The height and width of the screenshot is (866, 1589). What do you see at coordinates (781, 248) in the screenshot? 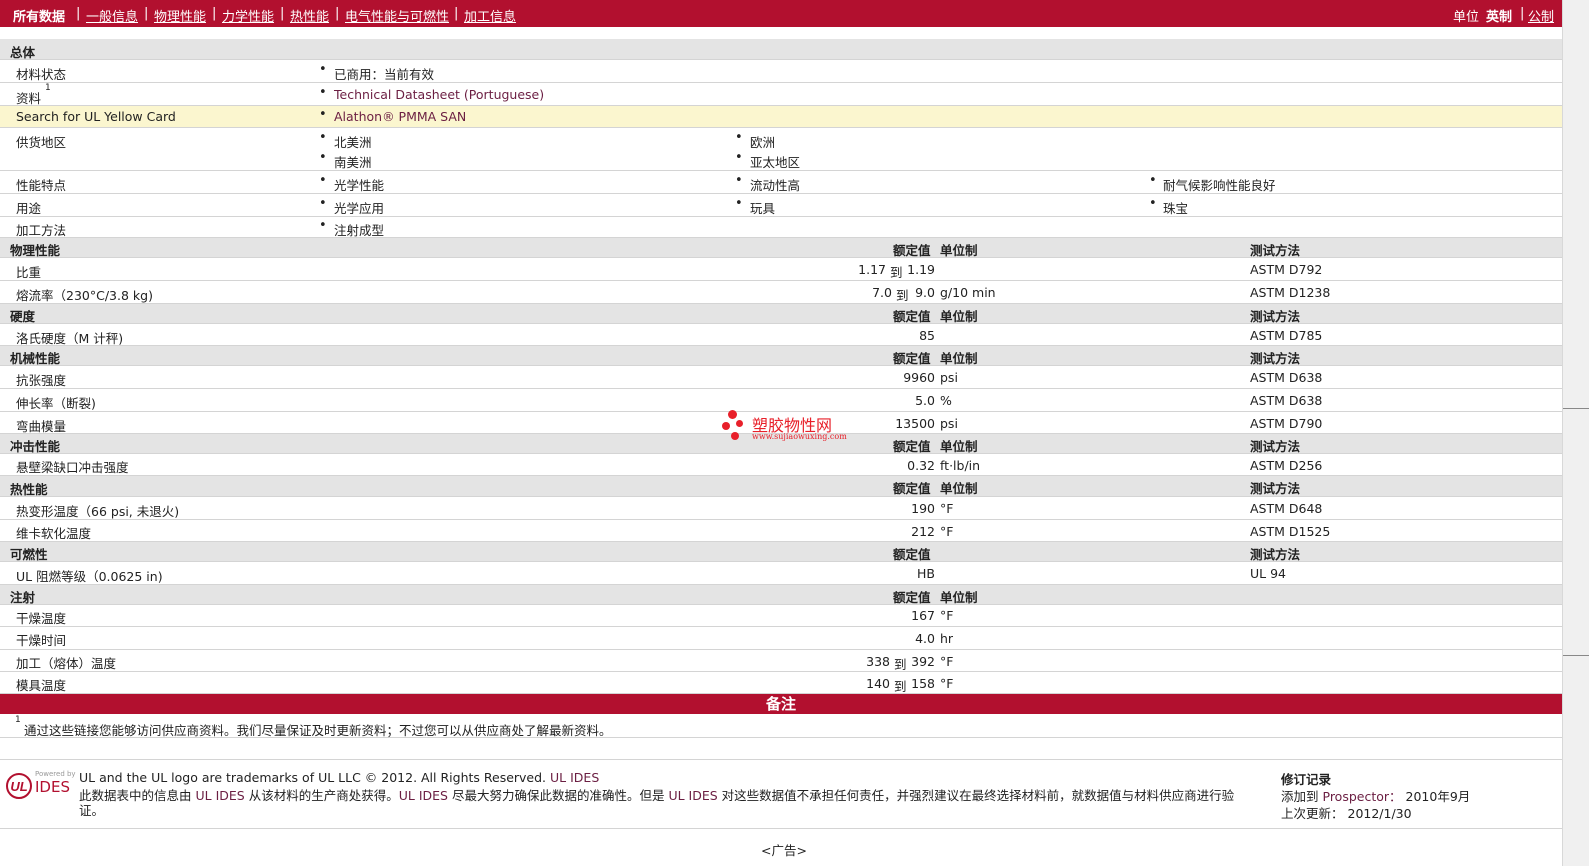
I see `section-physical: 物理性能 额定值 单位制 测试方法` at bounding box center [781, 248].